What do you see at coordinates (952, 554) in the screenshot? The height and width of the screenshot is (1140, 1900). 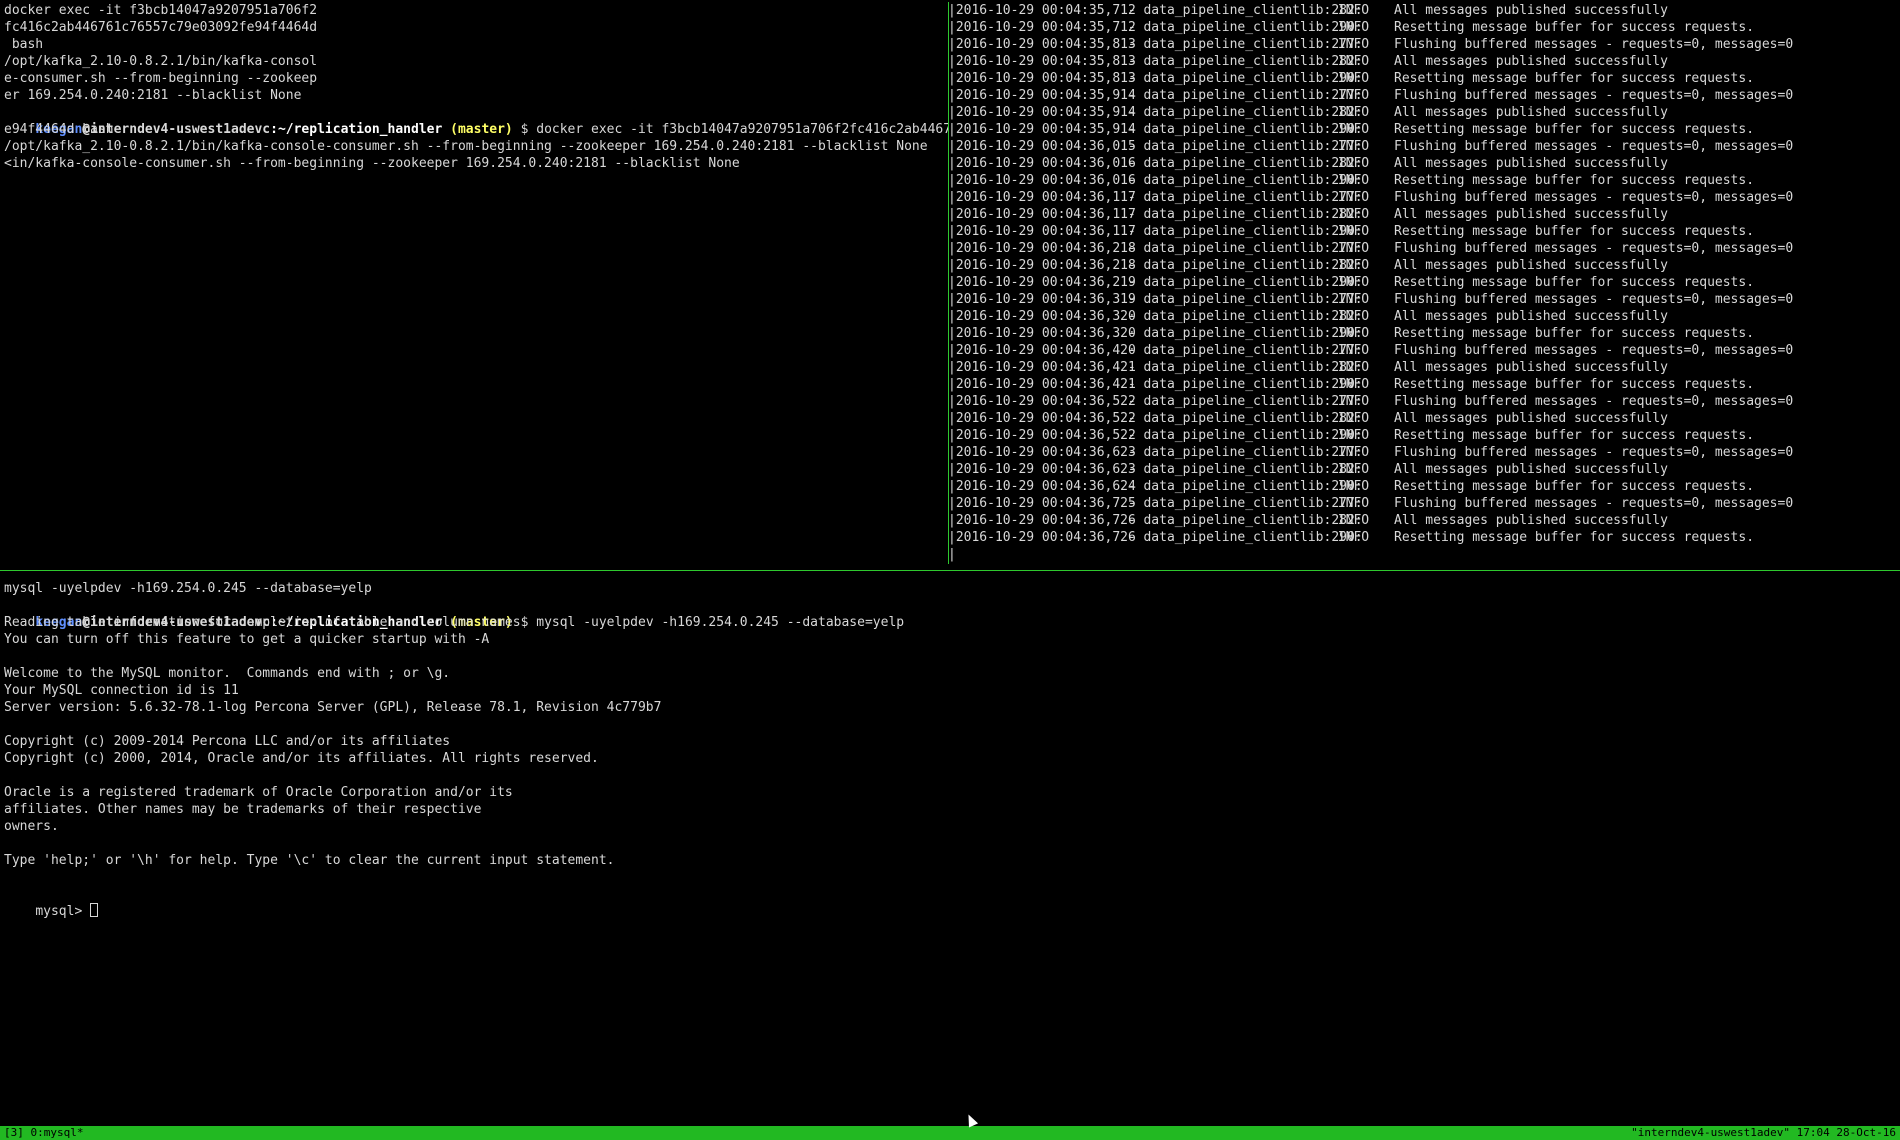 I see `log-trailing-marker: |` at bounding box center [952, 554].